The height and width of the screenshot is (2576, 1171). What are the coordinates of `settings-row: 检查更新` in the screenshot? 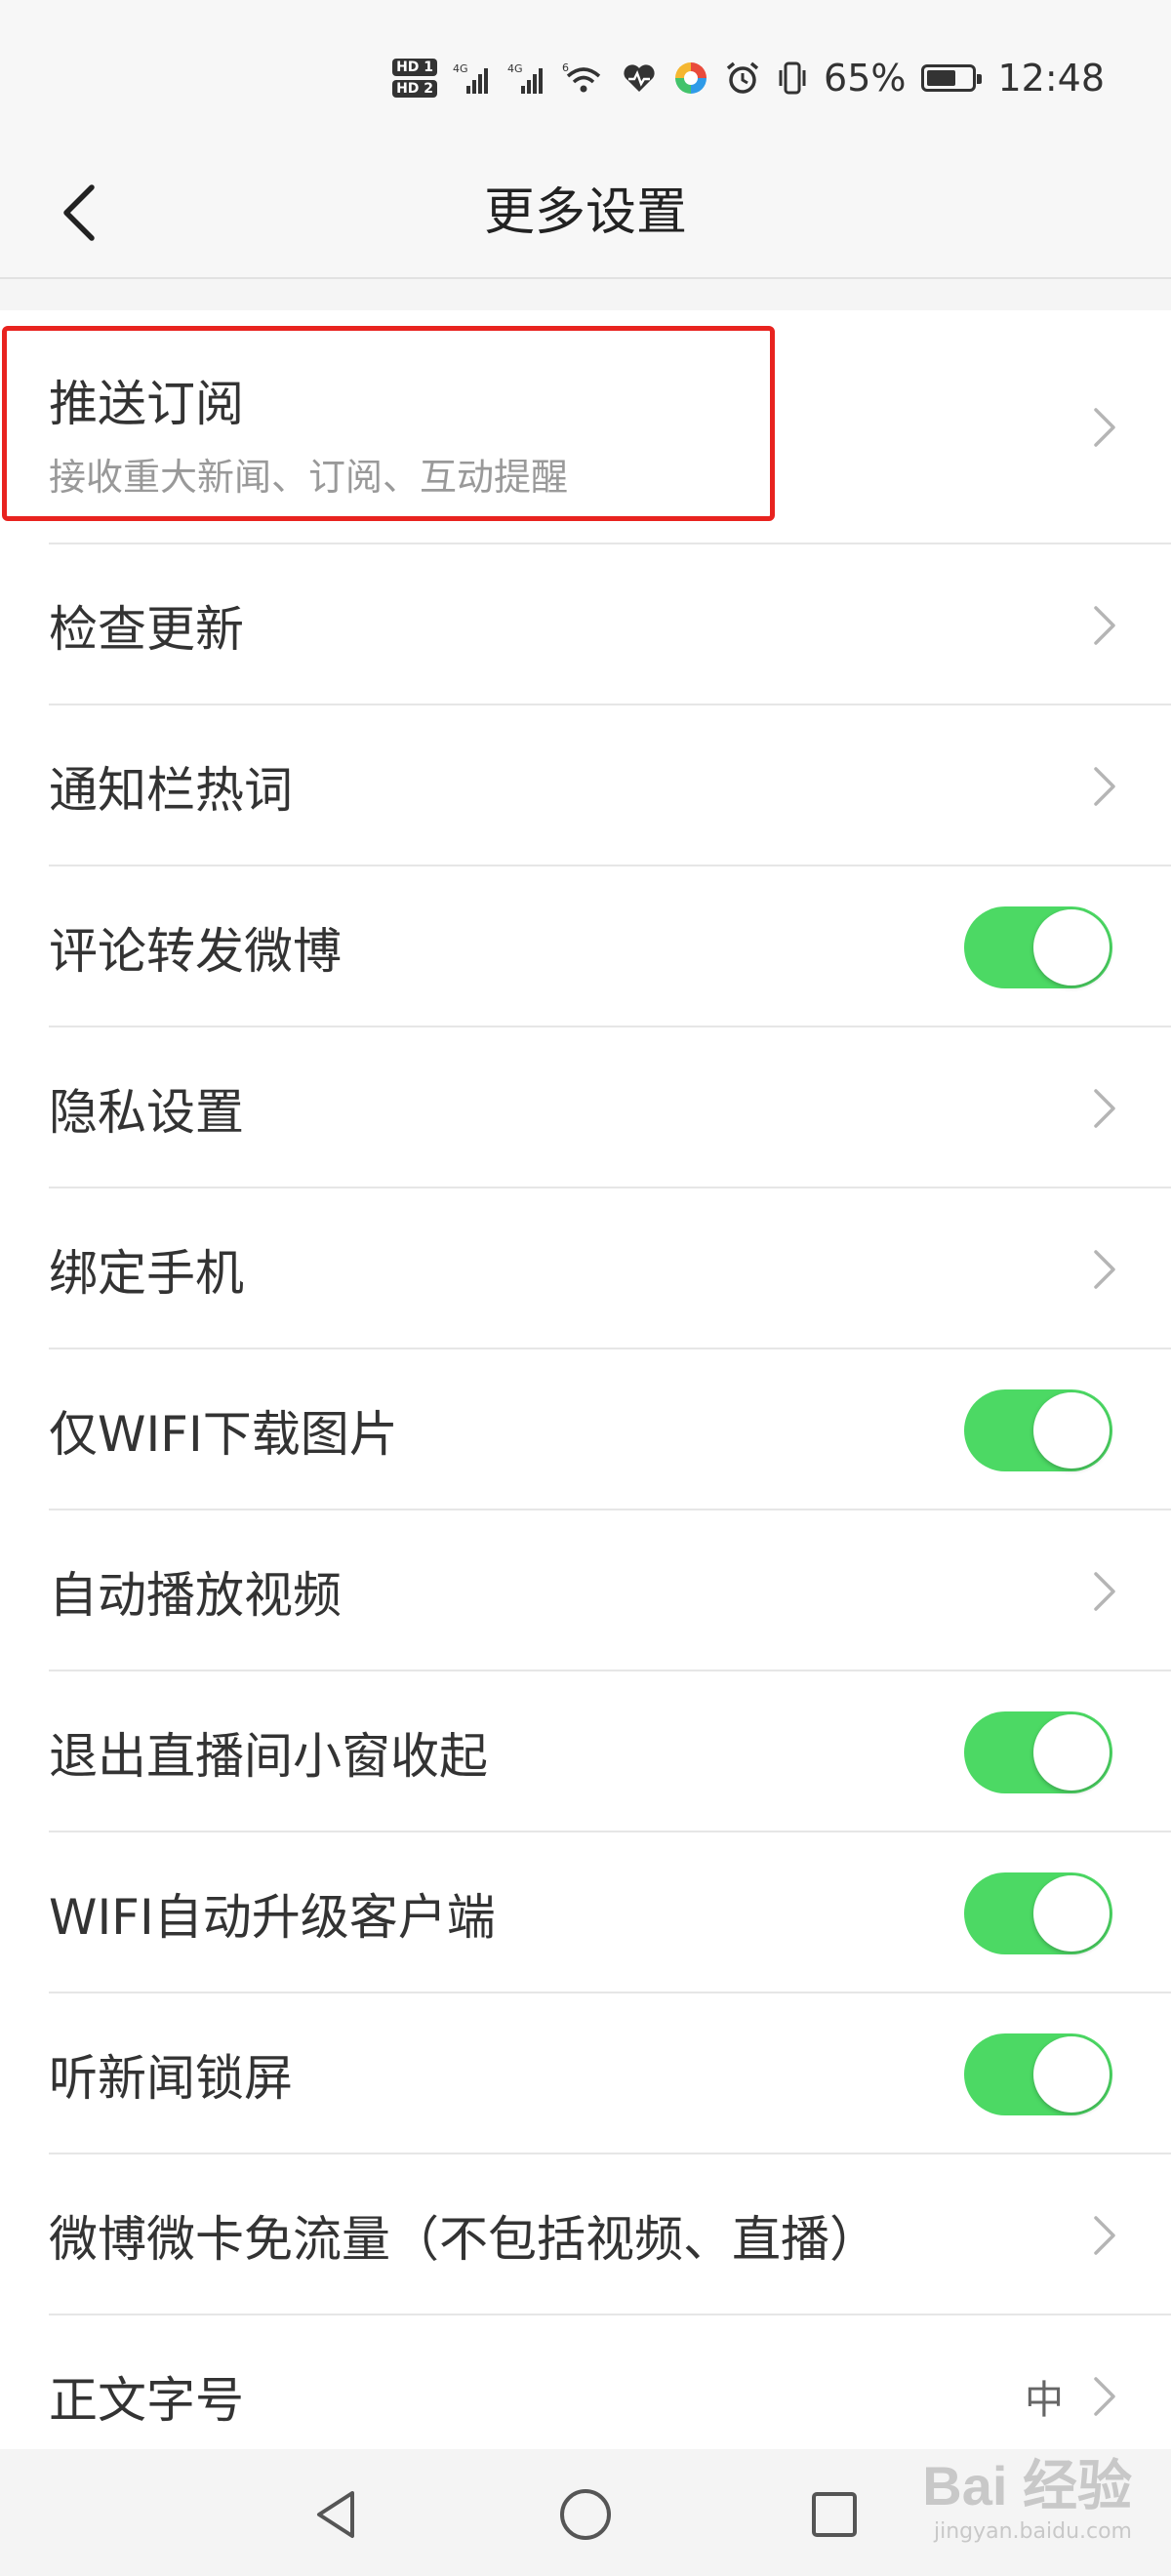 It's located at (585, 624).